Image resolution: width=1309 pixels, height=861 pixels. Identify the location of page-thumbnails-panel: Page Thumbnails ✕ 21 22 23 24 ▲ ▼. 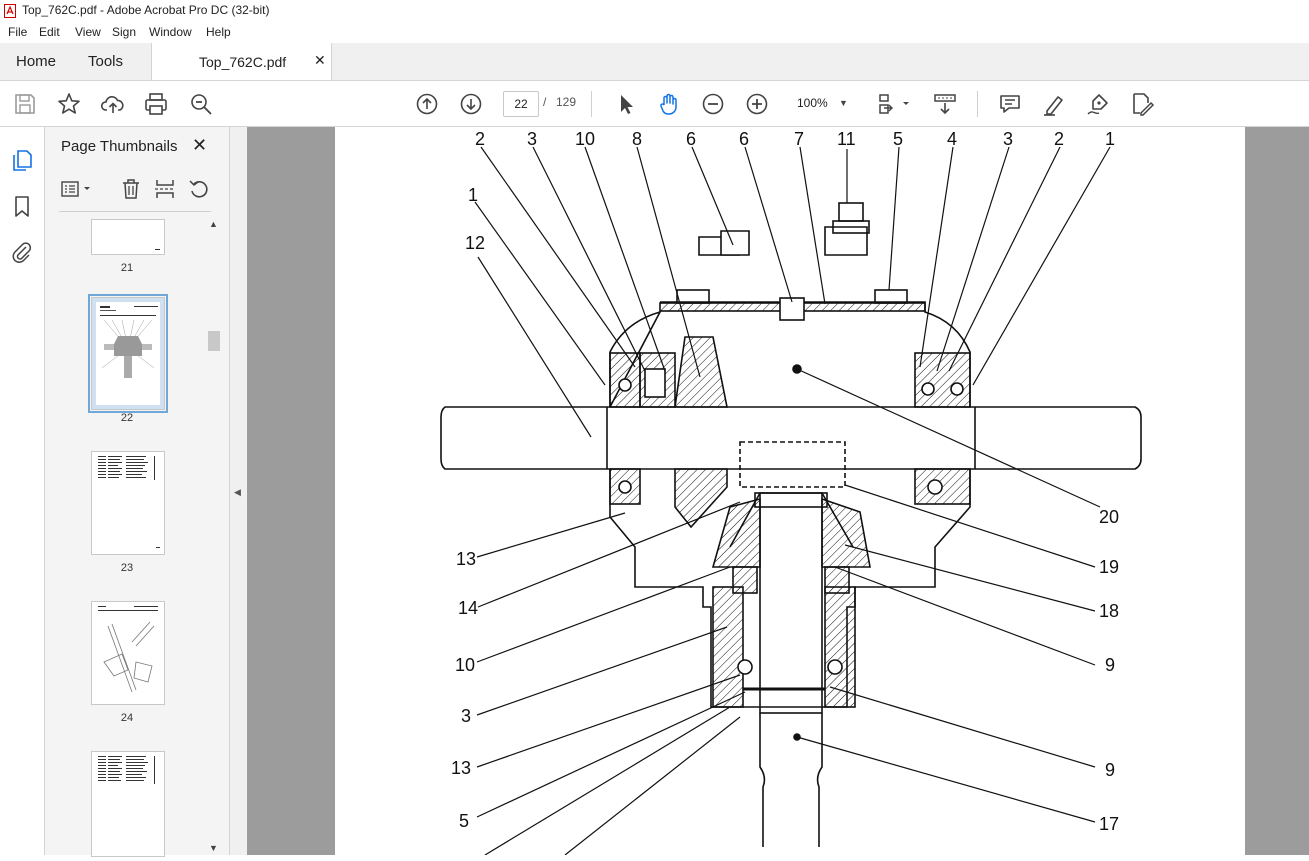
(137, 492).